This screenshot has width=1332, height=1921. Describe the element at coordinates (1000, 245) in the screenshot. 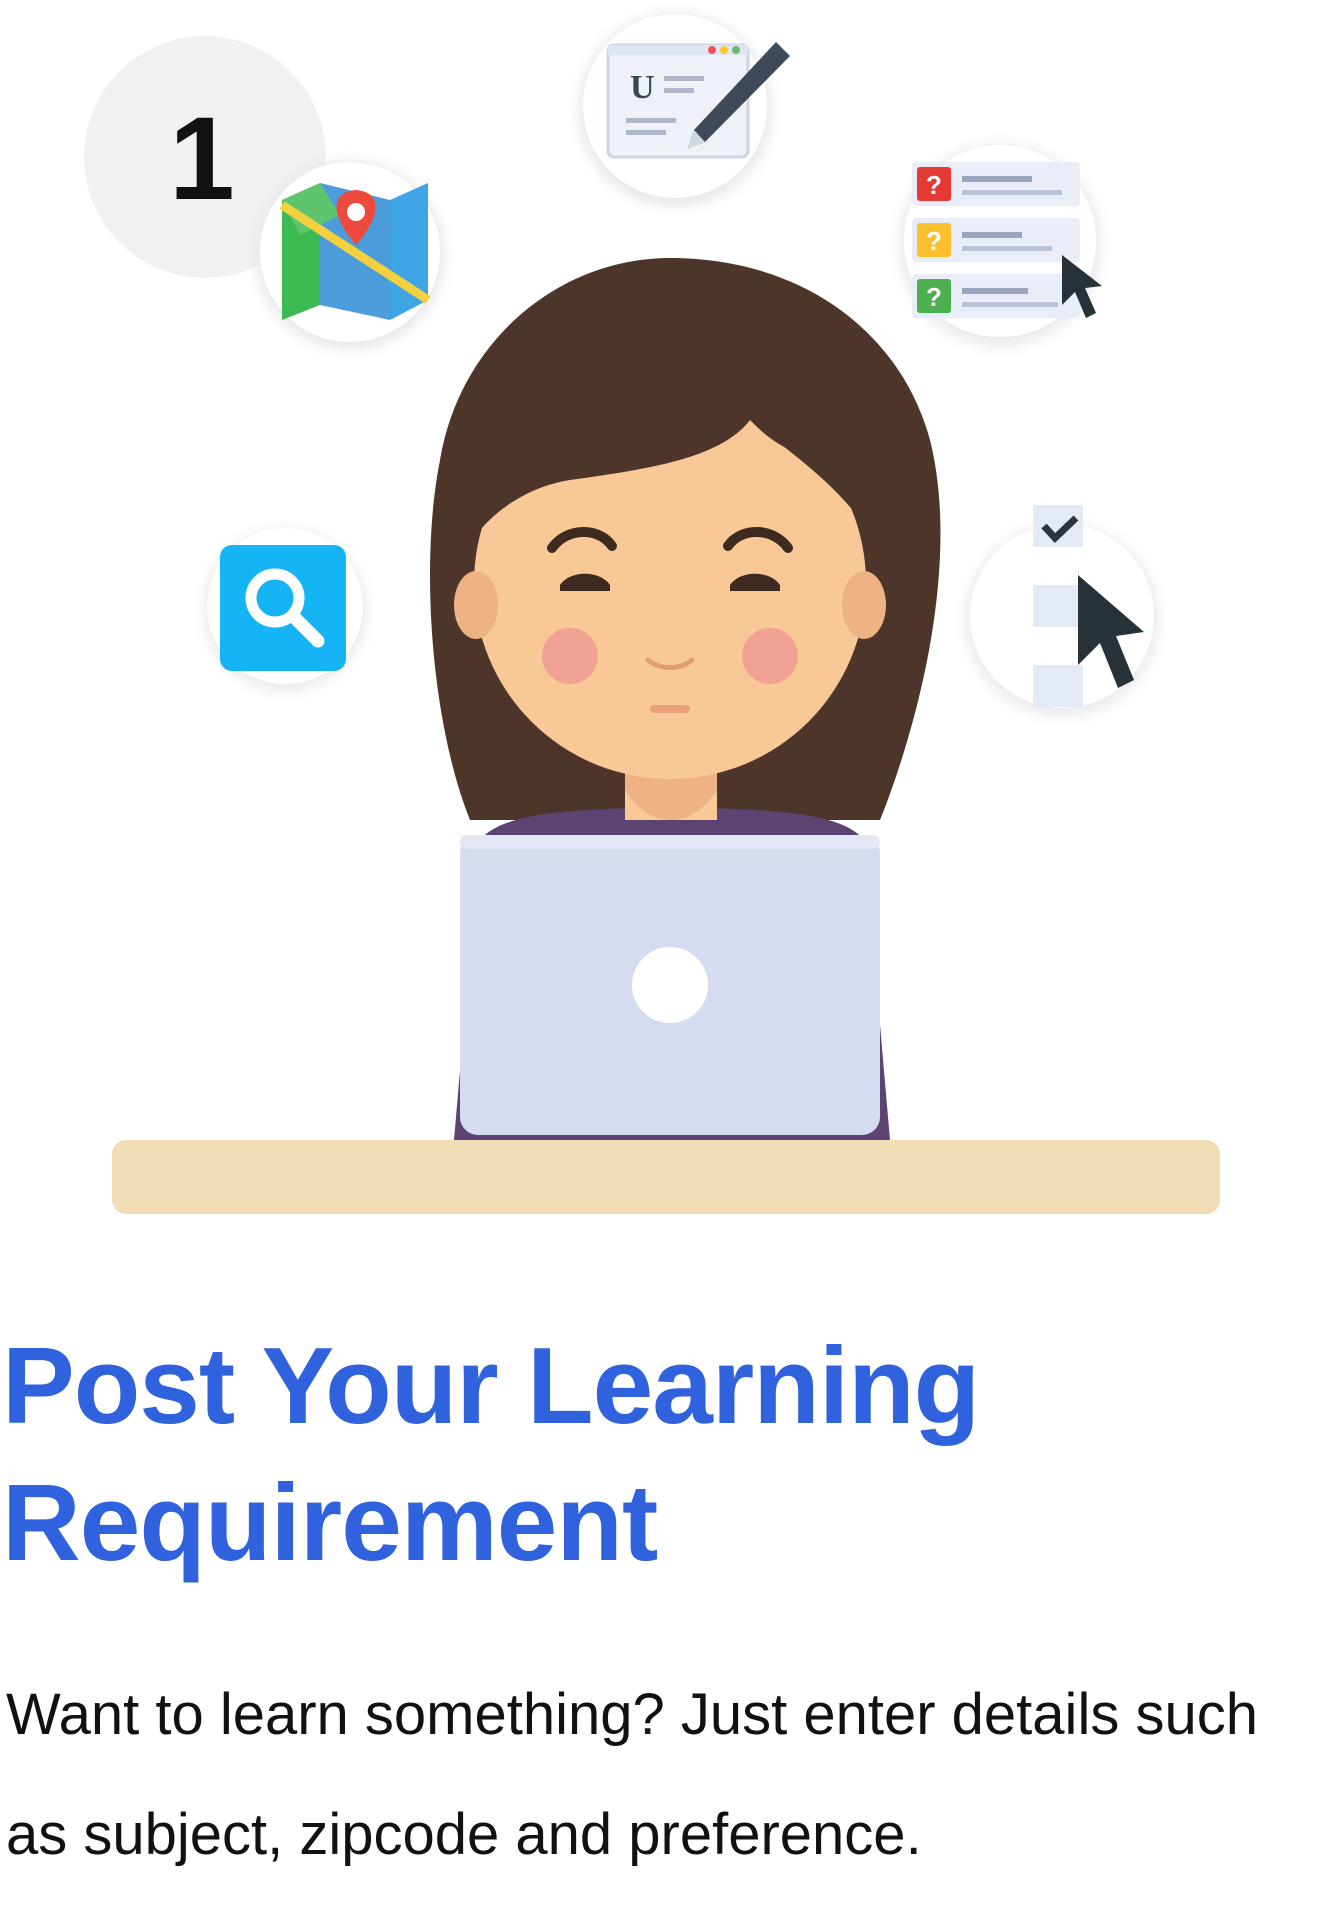

I see `question-list-icon: ? ? ?` at that location.